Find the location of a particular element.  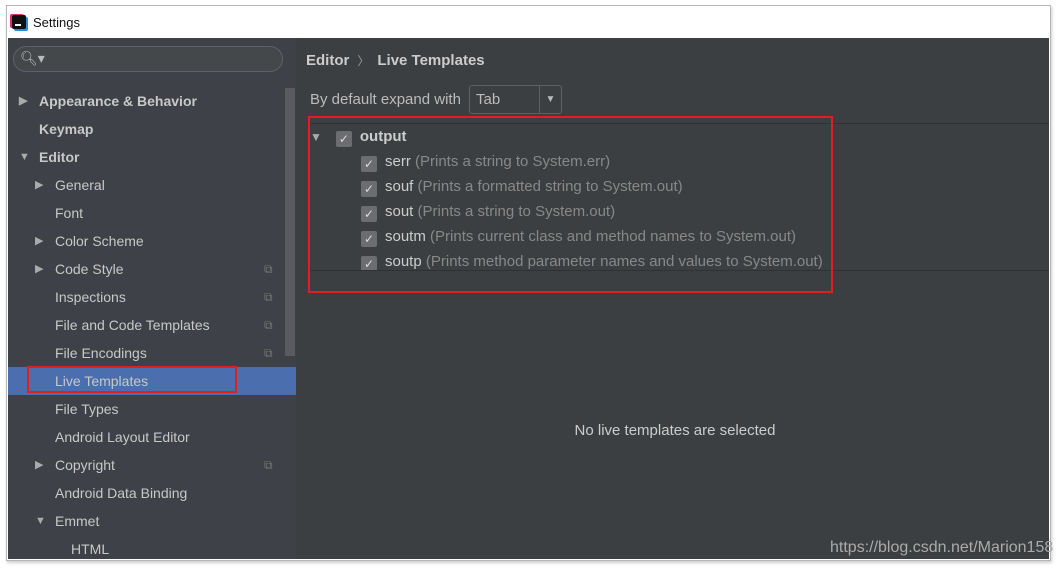

sidebar-item-label: Color Scheme is located at coordinates (99, 241).